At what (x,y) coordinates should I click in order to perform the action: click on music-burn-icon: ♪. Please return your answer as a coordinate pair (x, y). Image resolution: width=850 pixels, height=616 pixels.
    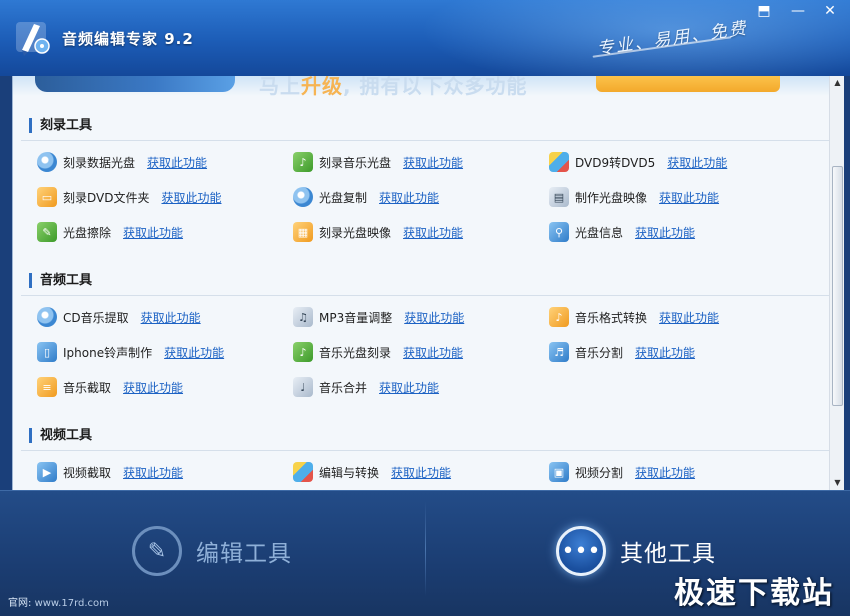
    Looking at the image, I should click on (303, 352).